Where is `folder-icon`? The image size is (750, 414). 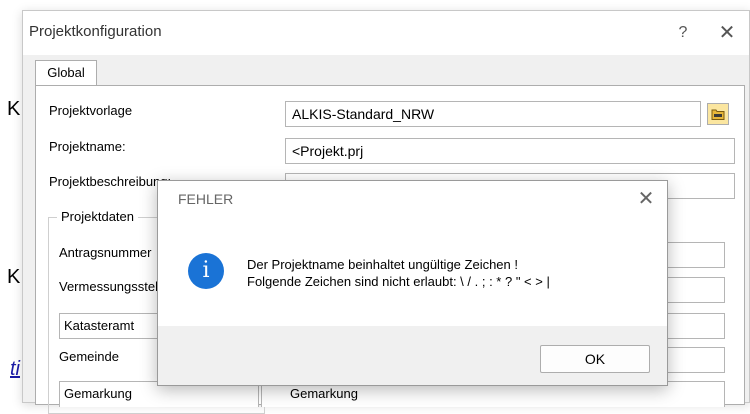
folder-icon is located at coordinates (718, 114).